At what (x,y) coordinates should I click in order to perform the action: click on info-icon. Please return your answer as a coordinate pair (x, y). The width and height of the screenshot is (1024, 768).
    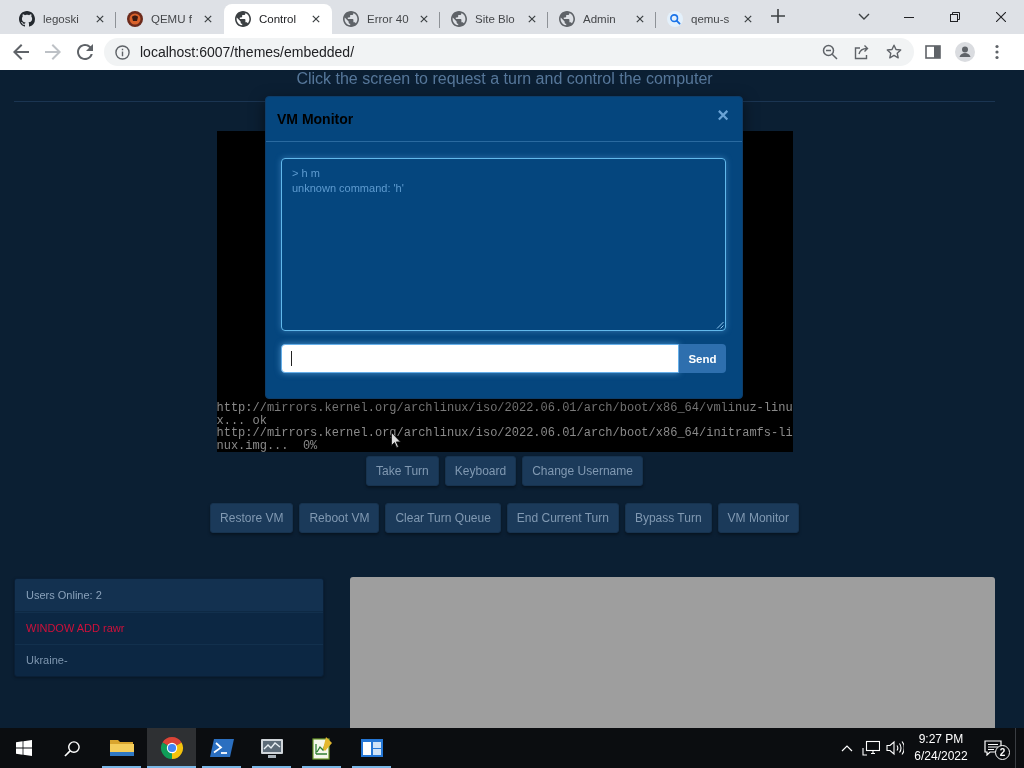
    Looking at the image, I should click on (122, 52).